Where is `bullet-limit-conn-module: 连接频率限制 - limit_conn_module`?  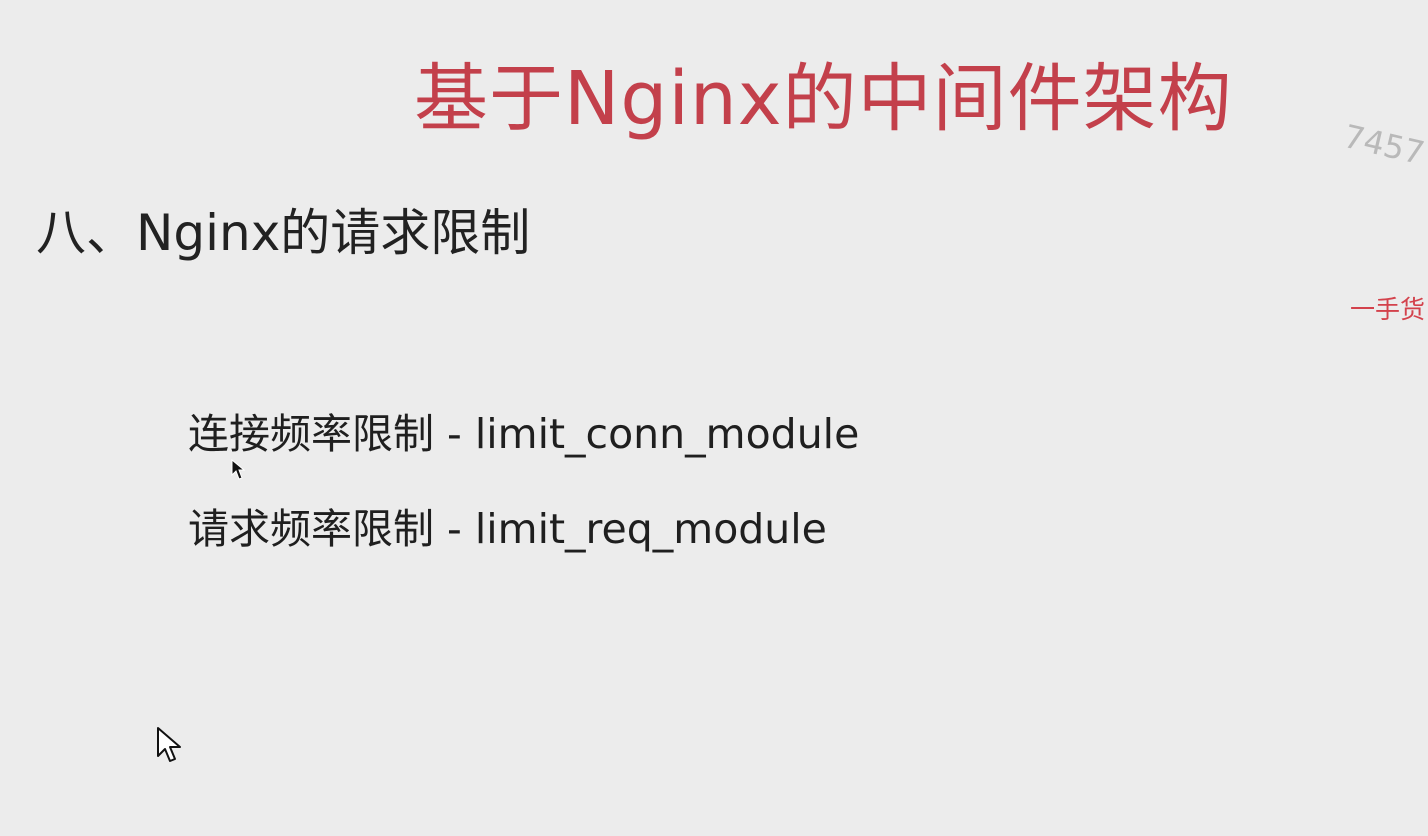 bullet-limit-conn-module: 连接频率限制 - limit_conn_module is located at coordinates (524, 434).